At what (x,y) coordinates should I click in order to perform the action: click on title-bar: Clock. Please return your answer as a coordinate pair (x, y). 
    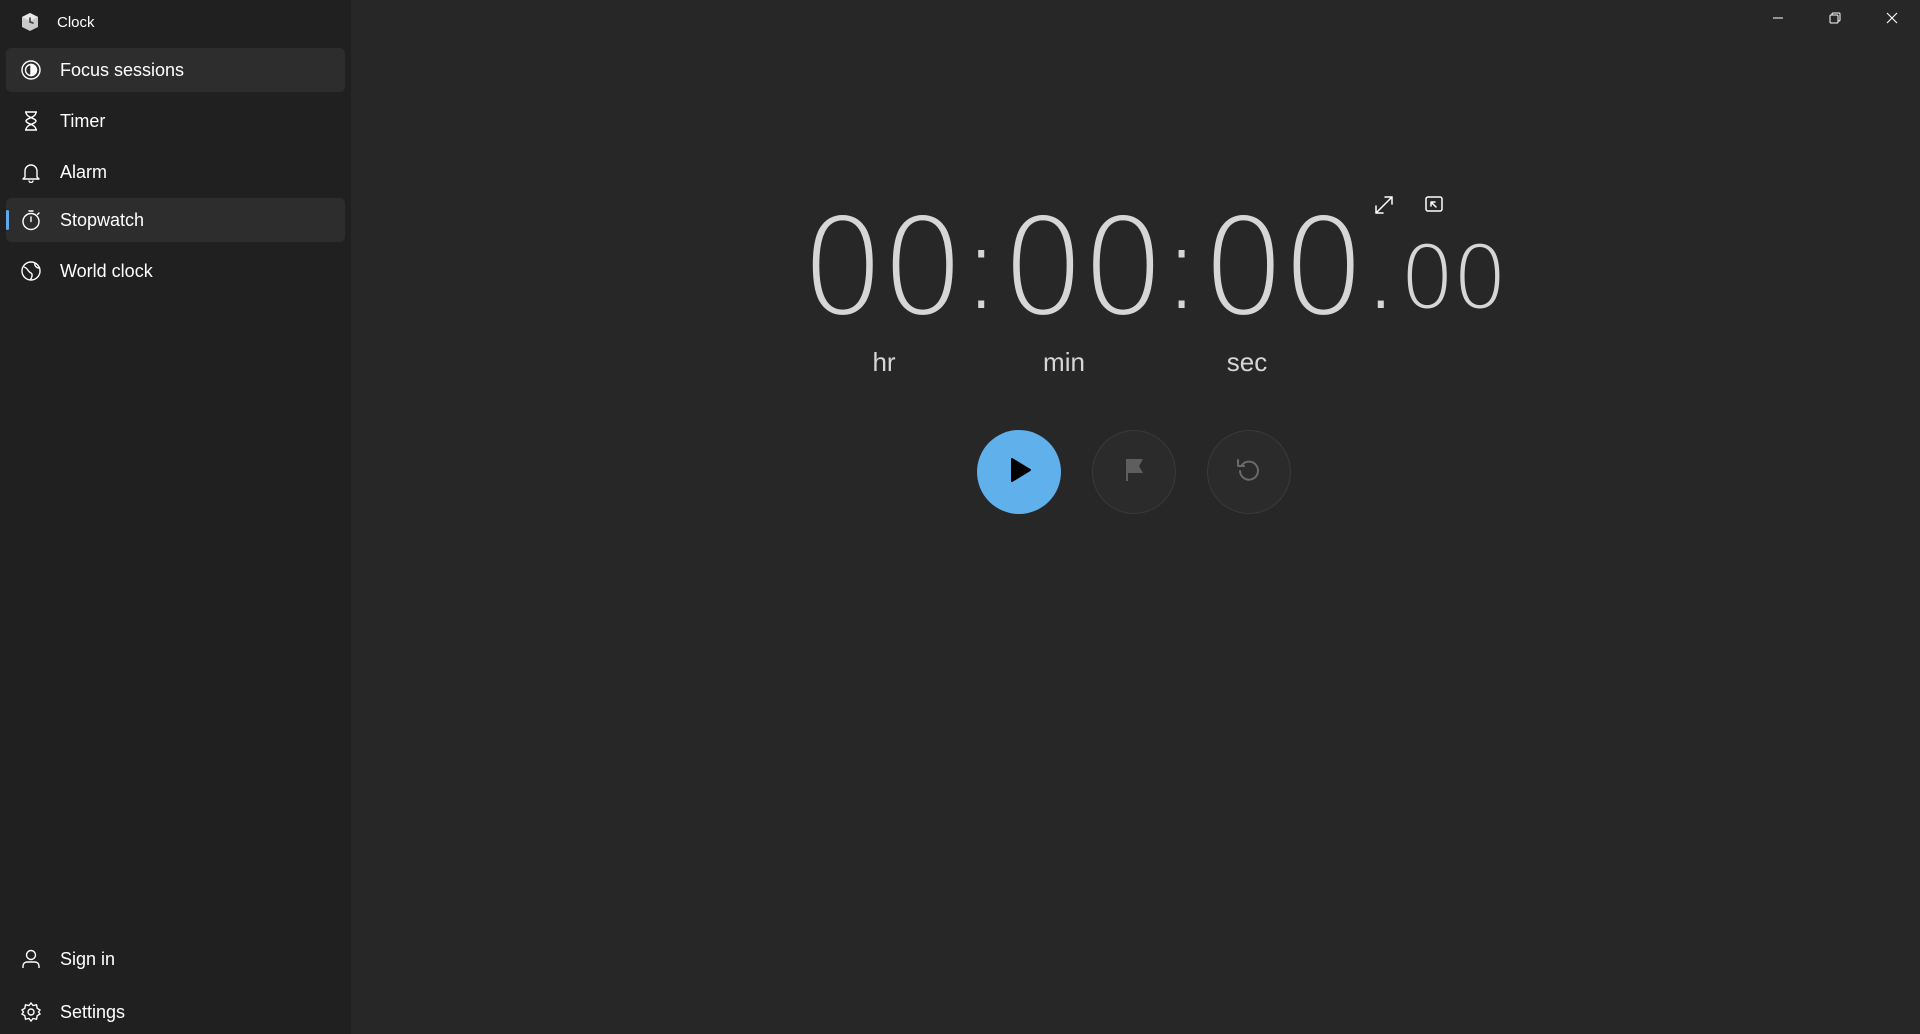
    Looking at the image, I should click on (175, 22).